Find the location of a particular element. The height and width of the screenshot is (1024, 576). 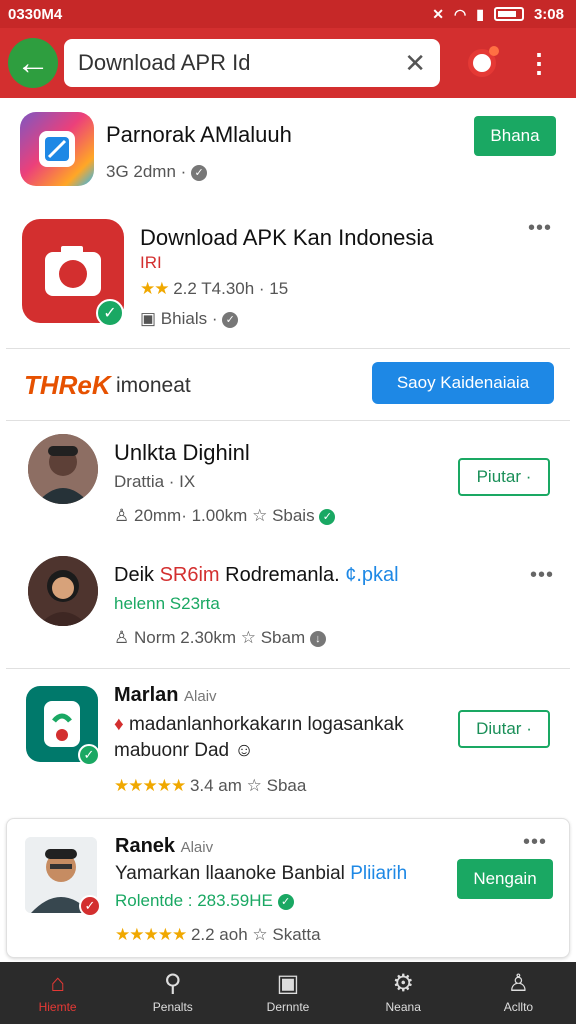

item-title: Unlkta Dighinl is located at coordinates (182, 453).